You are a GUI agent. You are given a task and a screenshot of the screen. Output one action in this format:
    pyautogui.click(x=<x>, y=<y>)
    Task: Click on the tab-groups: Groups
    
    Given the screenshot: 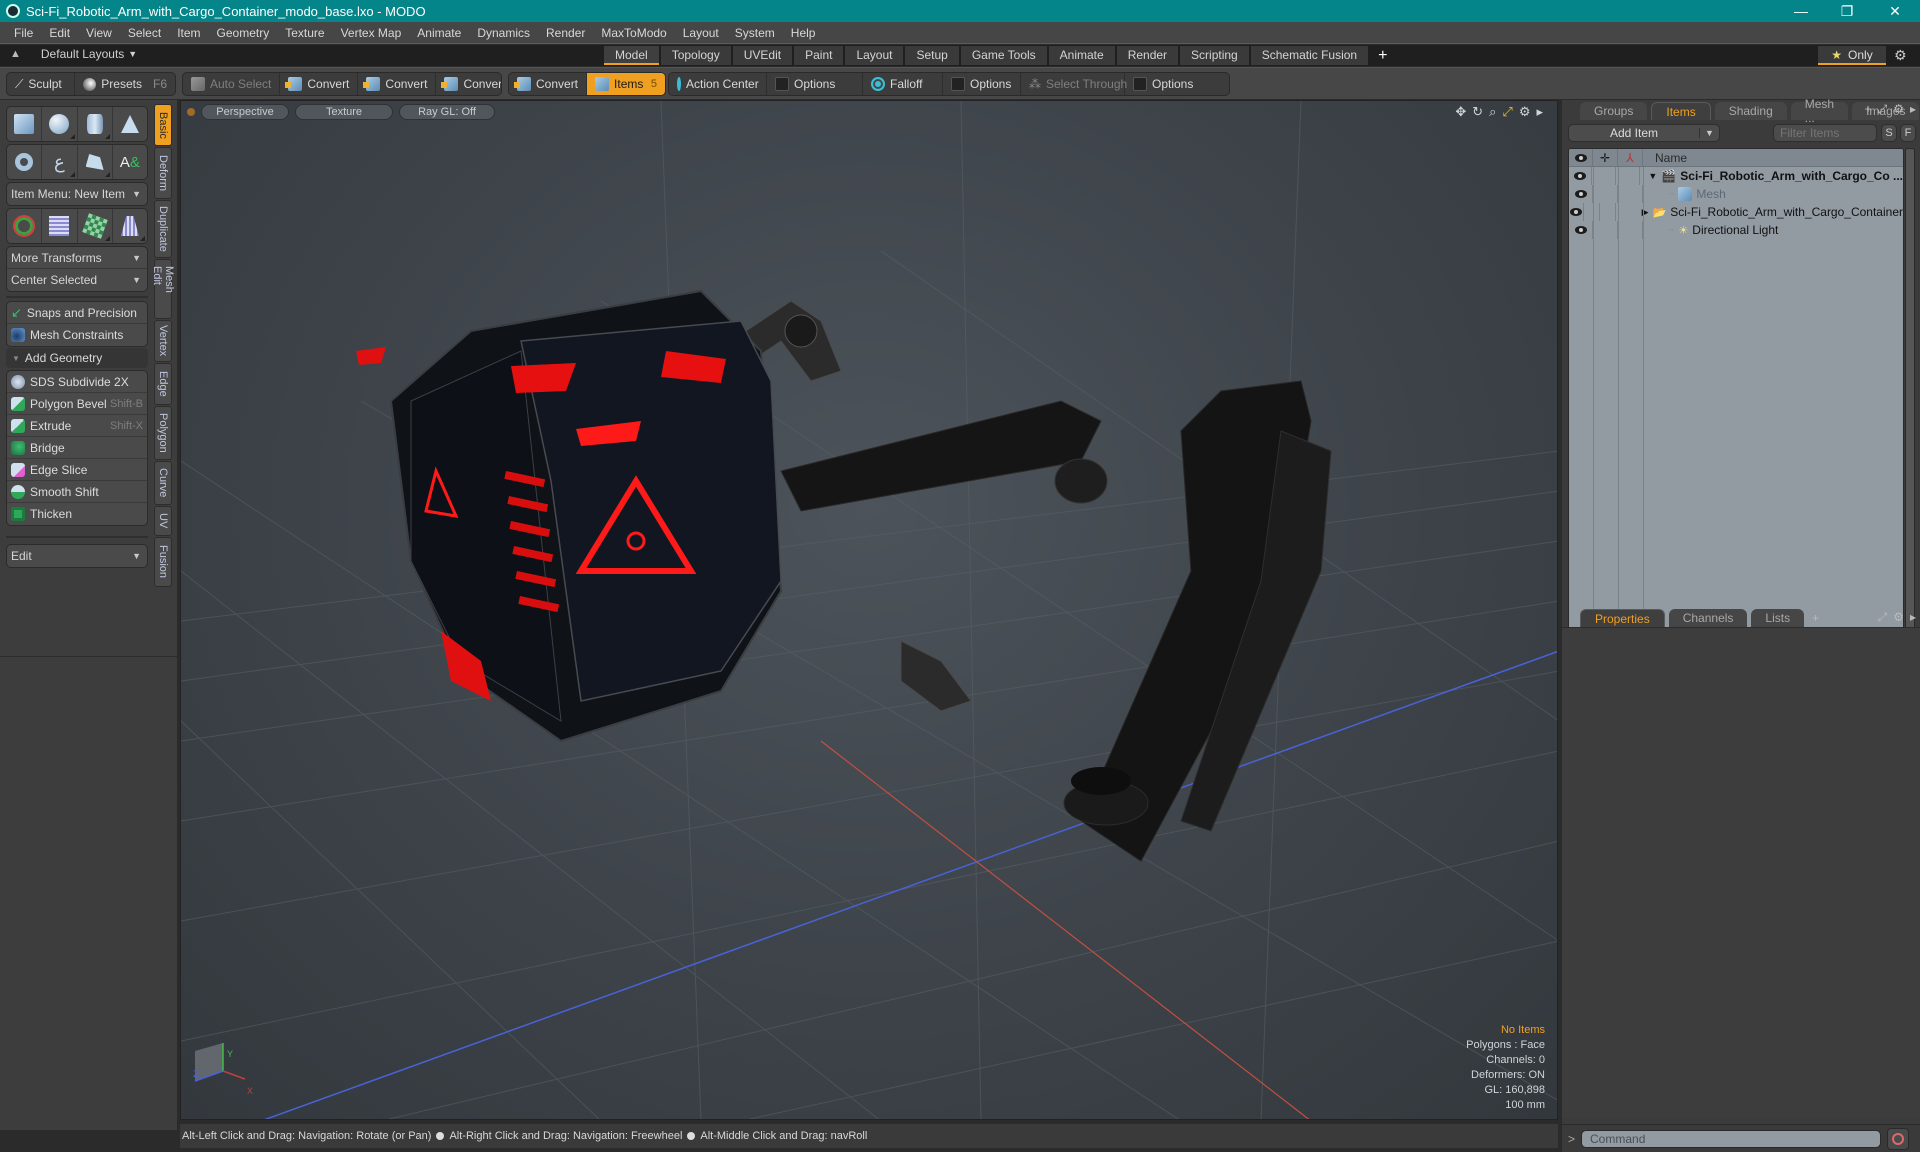 What is the action you would take?
    pyautogui.click(x=1614, y=111)
    